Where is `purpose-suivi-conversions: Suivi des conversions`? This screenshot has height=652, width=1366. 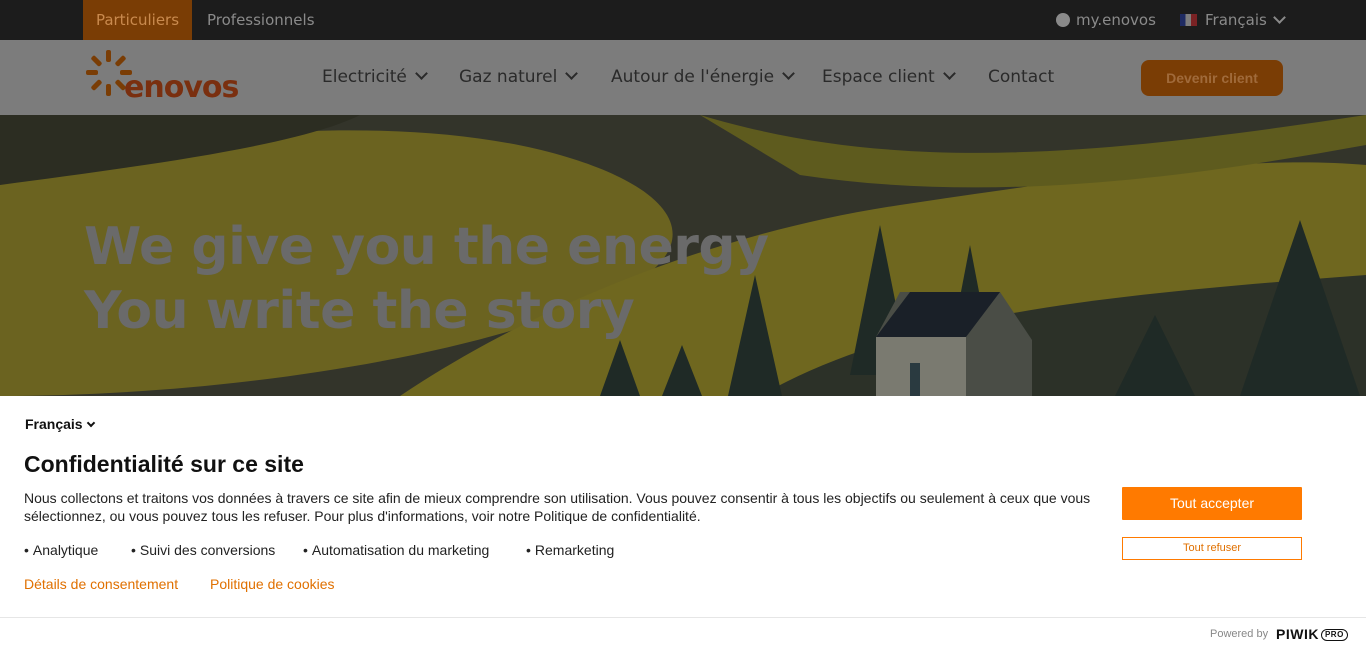 purpose-suivi-conversions: Suivi des conversions is located at coordinates (203, 550).